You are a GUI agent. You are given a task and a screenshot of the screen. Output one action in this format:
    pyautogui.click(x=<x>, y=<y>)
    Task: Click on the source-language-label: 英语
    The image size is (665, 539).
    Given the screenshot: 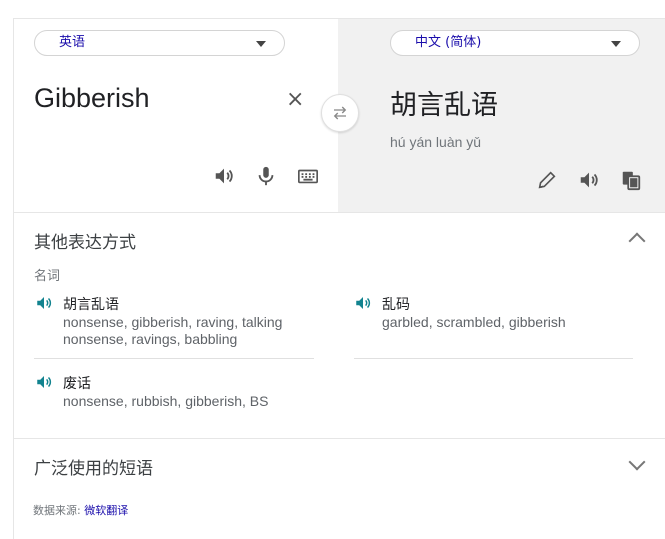 What is the action you would take?
    pyautogui.click(x=72, y=42)
    